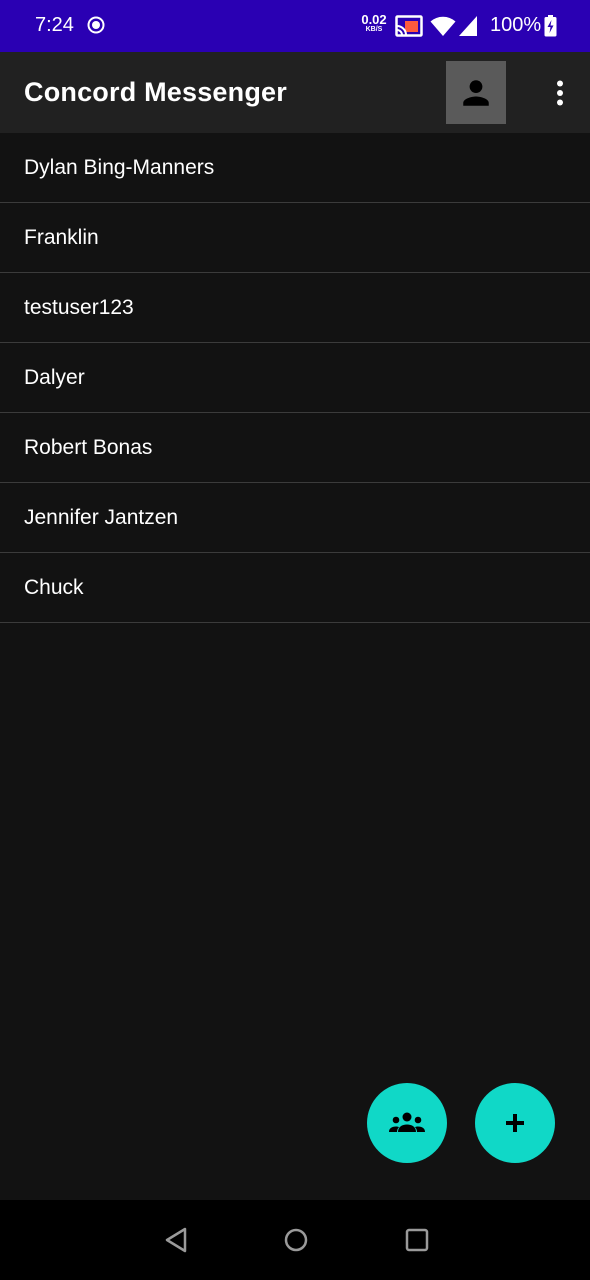 This screenshot has width=590, height=1280. Describe the element at coordinates (550, 26) in the screenshot. I see `battery-charging-icon` at that location.